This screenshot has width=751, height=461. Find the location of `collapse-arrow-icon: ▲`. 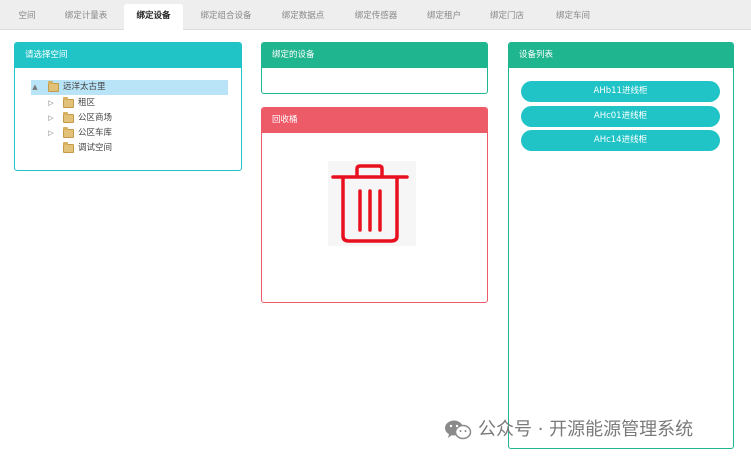

collapse-arrow-icon: ▲ is located at coordinates (35, 87).